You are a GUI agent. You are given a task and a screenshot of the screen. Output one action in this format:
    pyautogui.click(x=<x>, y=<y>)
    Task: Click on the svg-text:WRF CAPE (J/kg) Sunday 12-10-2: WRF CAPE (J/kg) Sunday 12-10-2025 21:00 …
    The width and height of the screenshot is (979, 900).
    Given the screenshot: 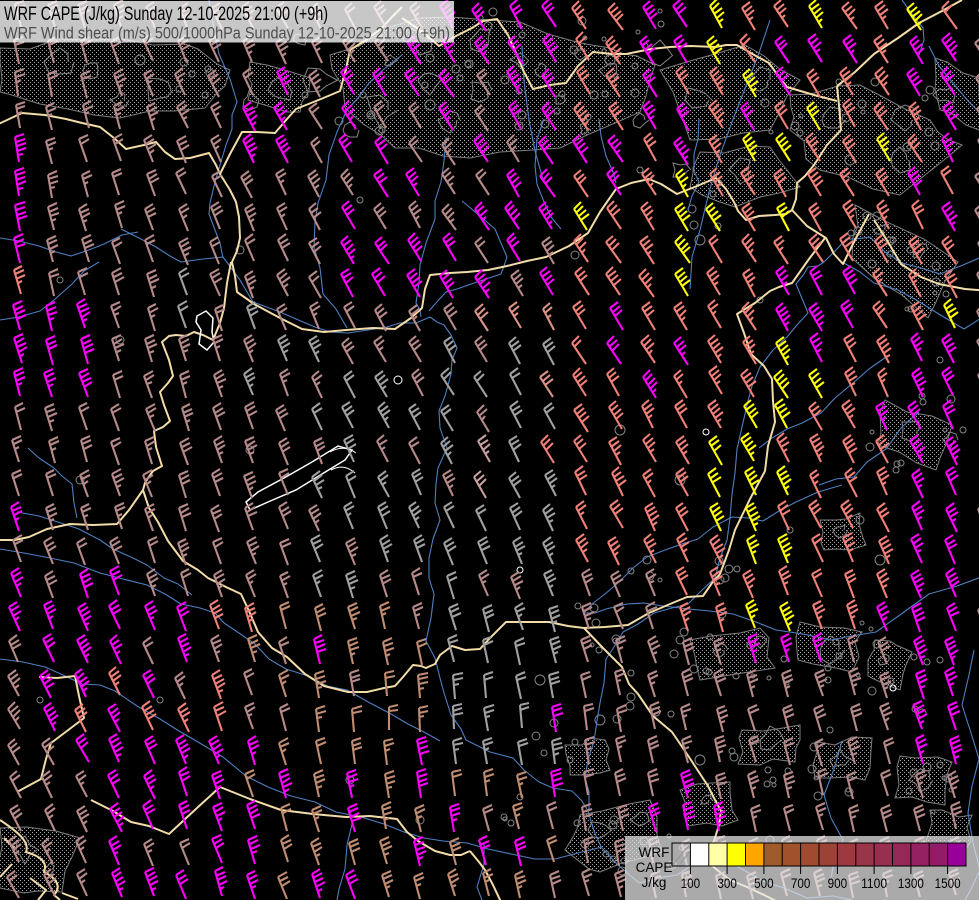 What is the action you would take?
    pyautogui.click(x=166, y=14)
    